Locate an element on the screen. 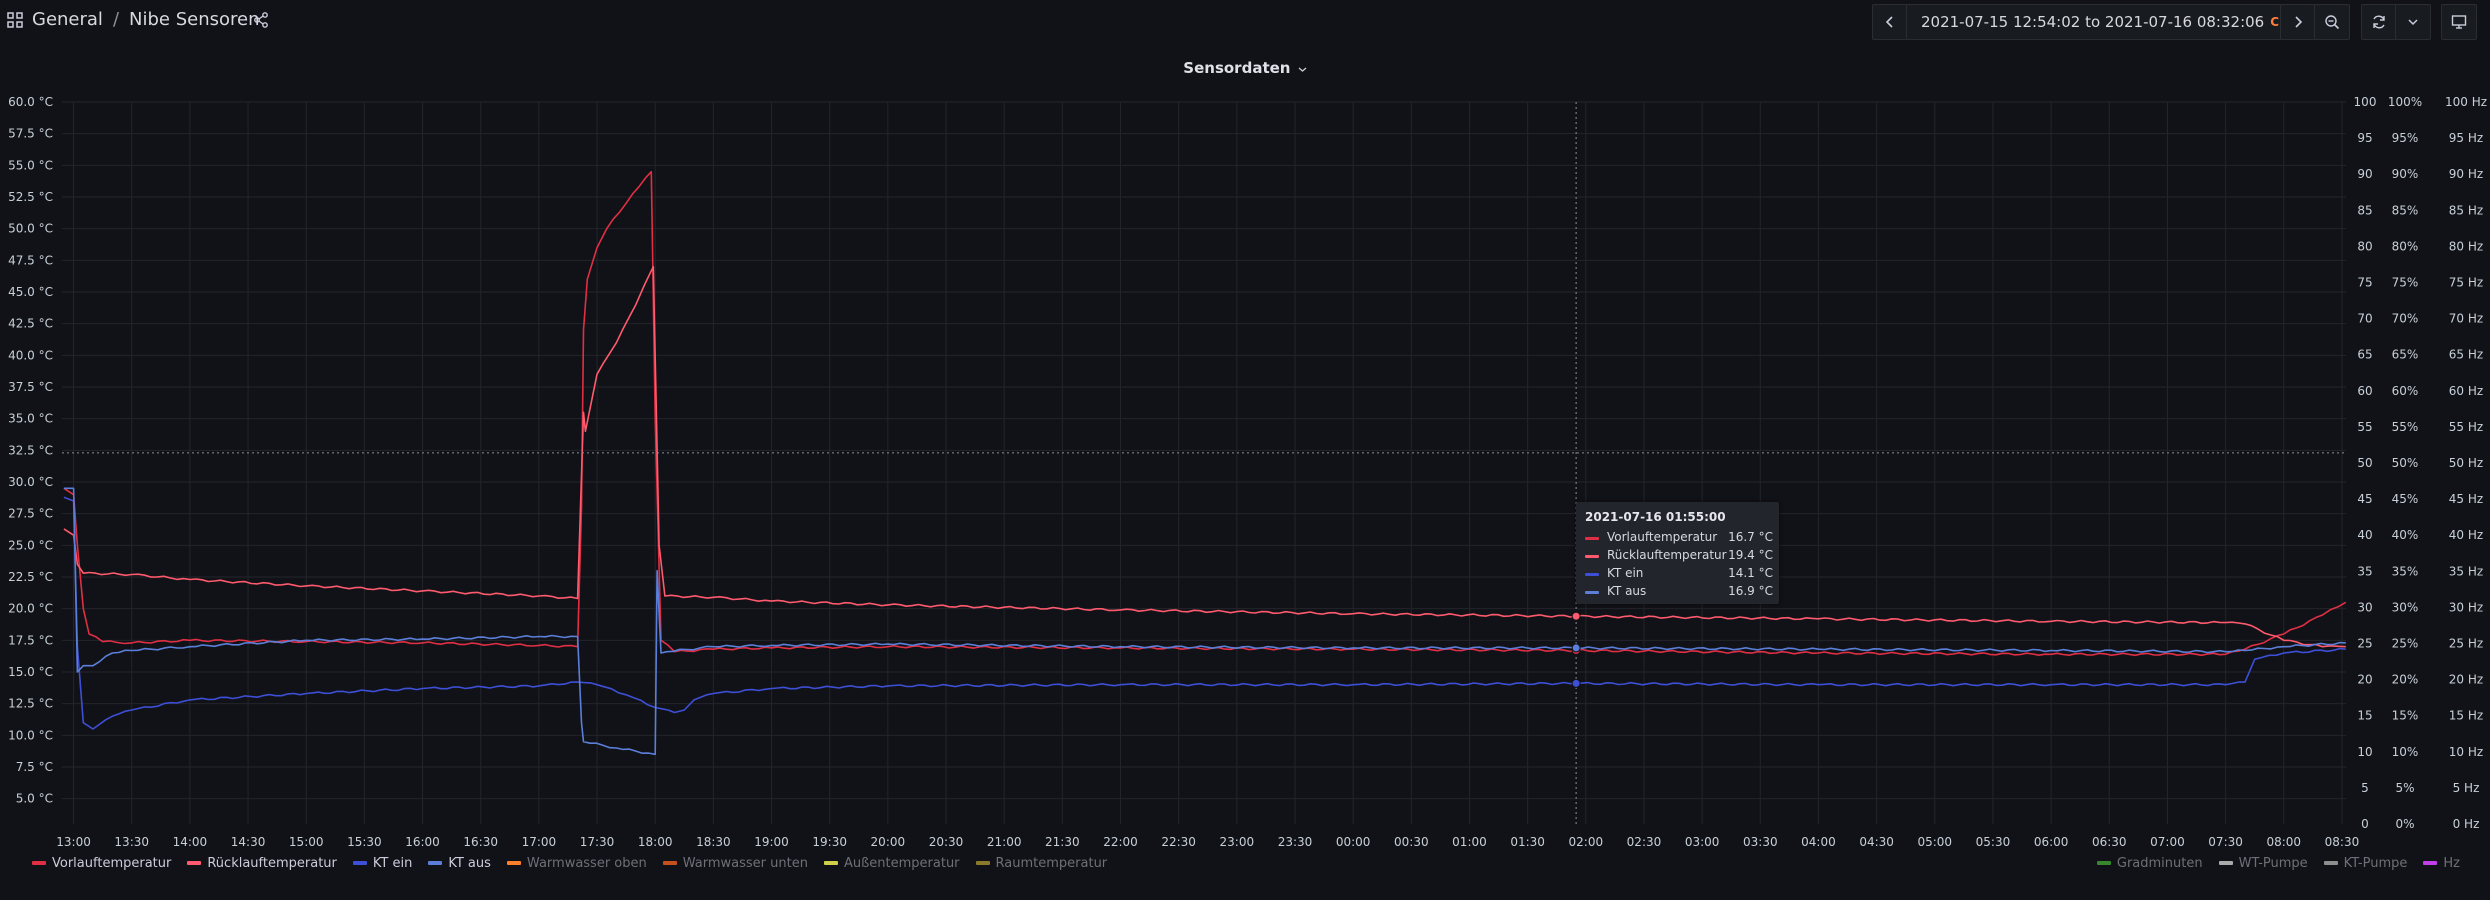 The image size is (2490, 900). y-right-tick-label: 55% is located at coordinates (2405, 427).